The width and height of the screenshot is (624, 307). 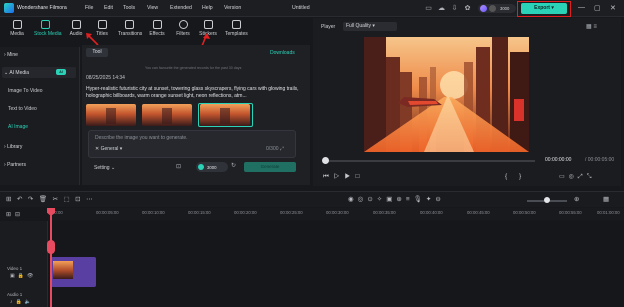 I want to click on selected-image-frame, so click(x=225, y=115).